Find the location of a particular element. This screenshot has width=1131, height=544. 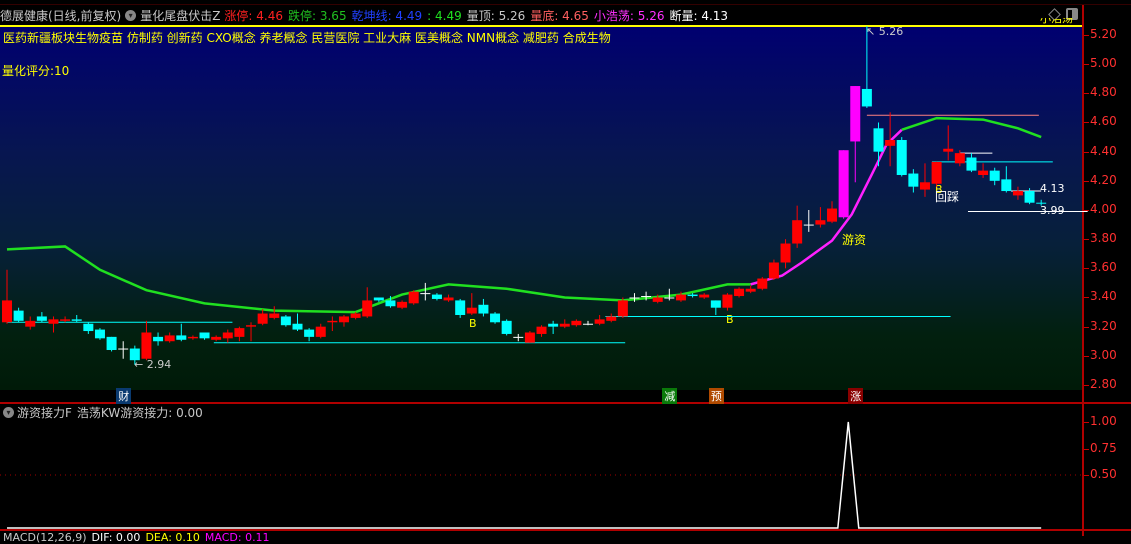

ma-short-line is located at coordinates (826, 207).